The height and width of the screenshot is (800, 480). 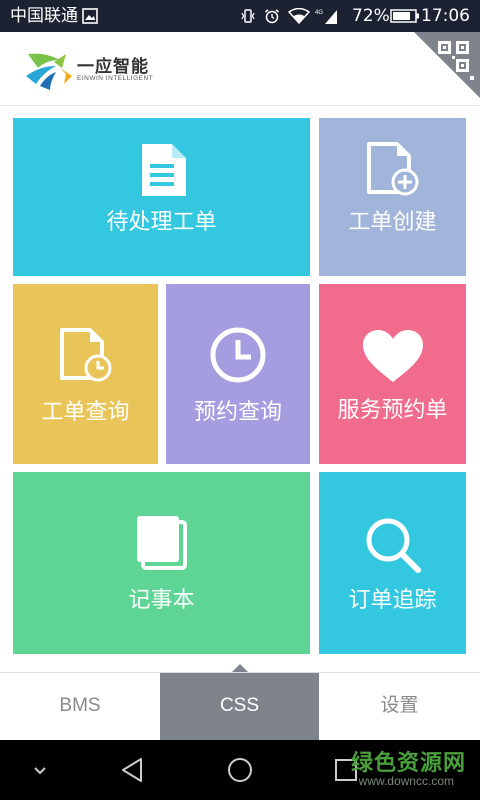 I want to click on back-icon, so click(x=133, y=770).